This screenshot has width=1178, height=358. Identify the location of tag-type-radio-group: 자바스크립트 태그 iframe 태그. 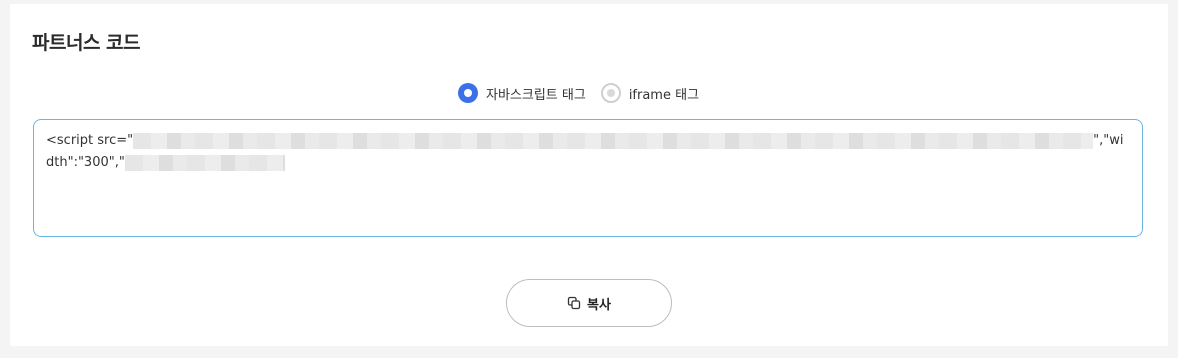
(578, 93).